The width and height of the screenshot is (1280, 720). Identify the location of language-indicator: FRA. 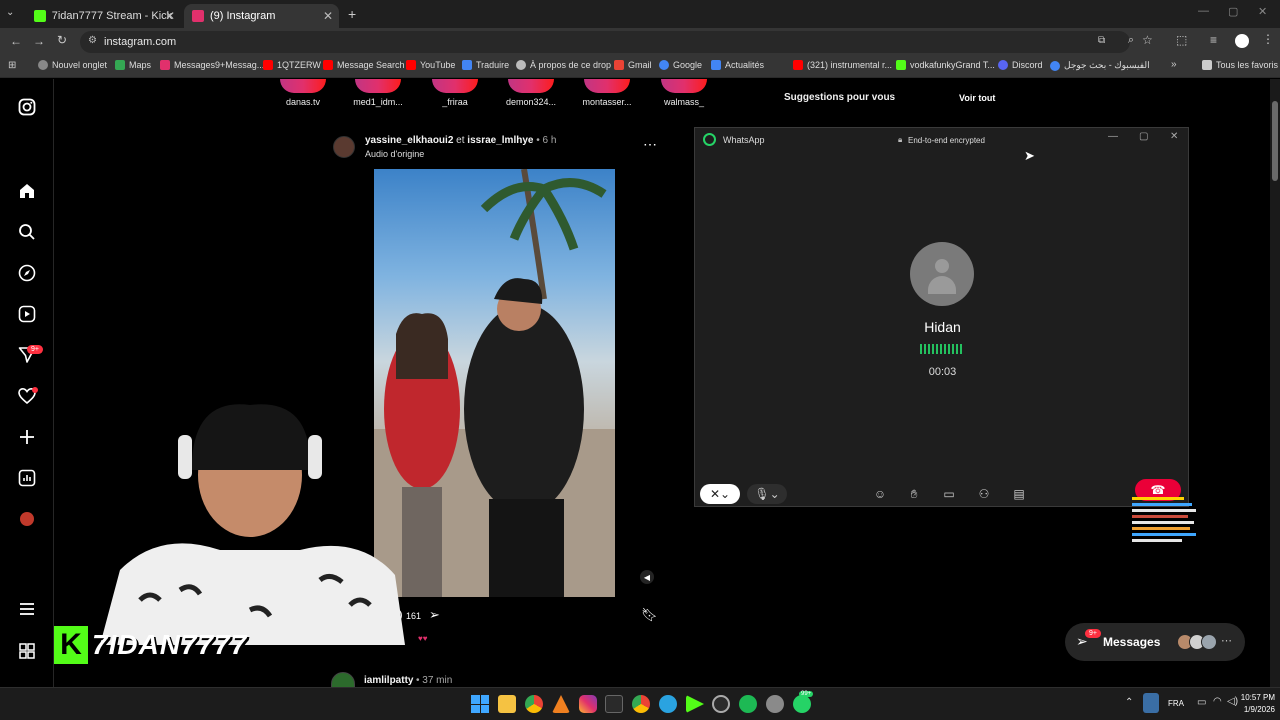
(1176, 703).